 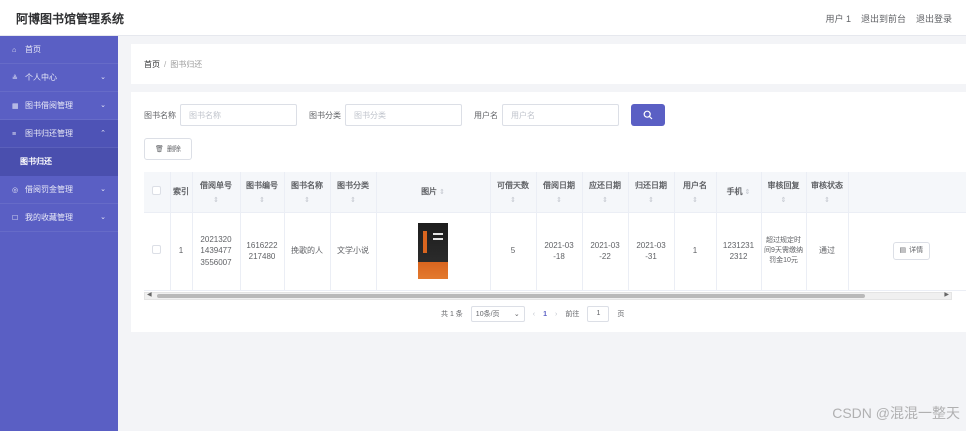 What do you see at coordinates (325, 115) in the screenshot?
I see `category-label: 图书分类` at bounding box center [325, 115].